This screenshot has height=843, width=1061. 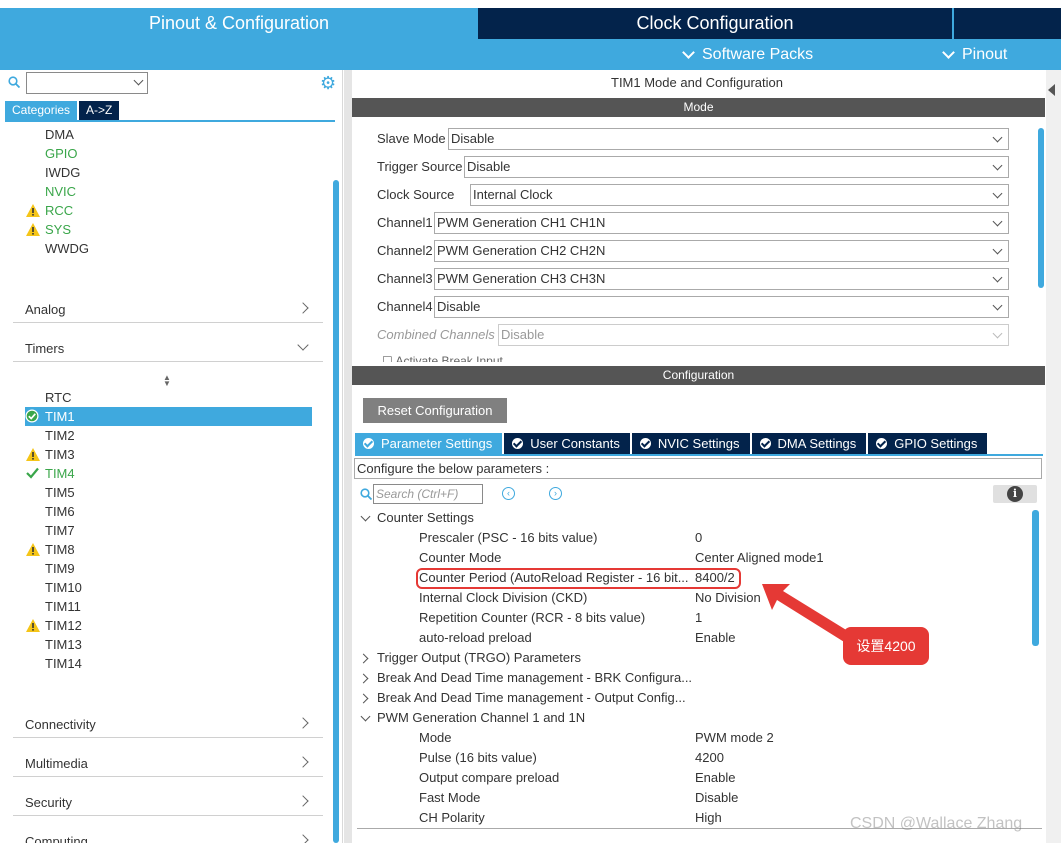 What do you see at coordinates (734, 738) in the screenshot?
I see `param-value-pwm-mode: PWM mode 2` at bounding box center [734, 738].